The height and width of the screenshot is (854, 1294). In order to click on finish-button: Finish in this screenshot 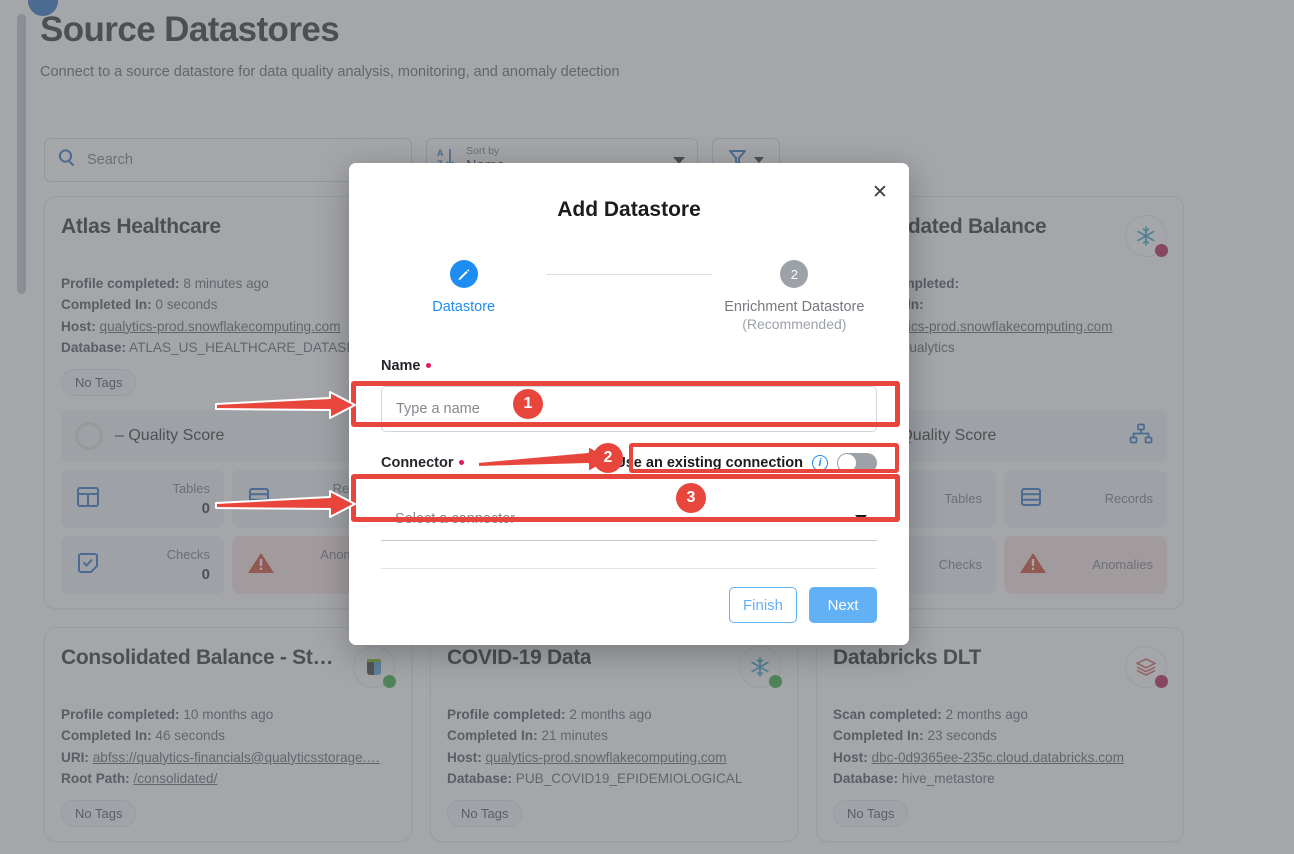, I will do `click(763, 605)`.